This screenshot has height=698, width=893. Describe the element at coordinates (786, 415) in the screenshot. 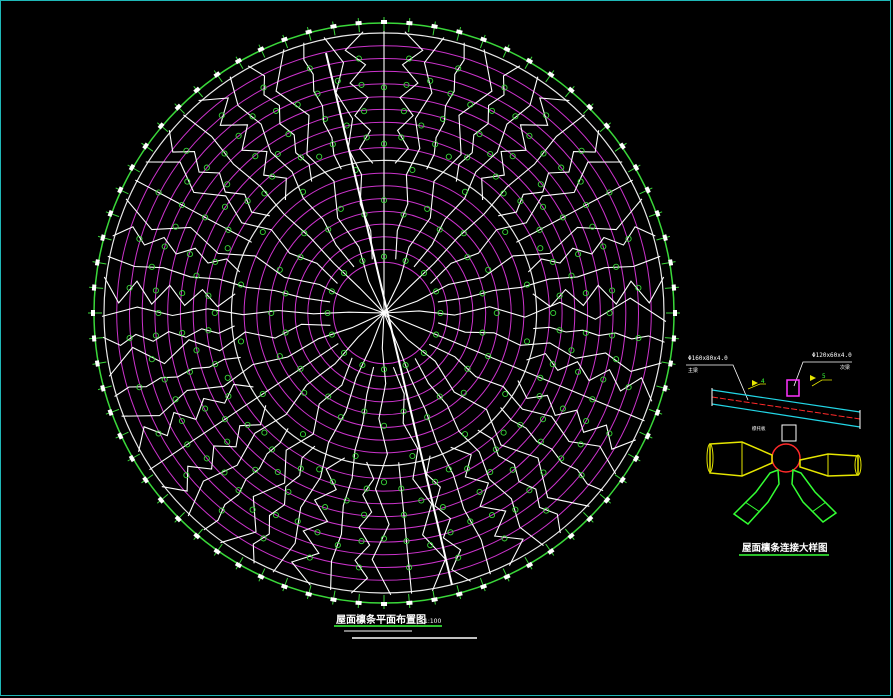

I see `beam-bottom-edge` at that location.